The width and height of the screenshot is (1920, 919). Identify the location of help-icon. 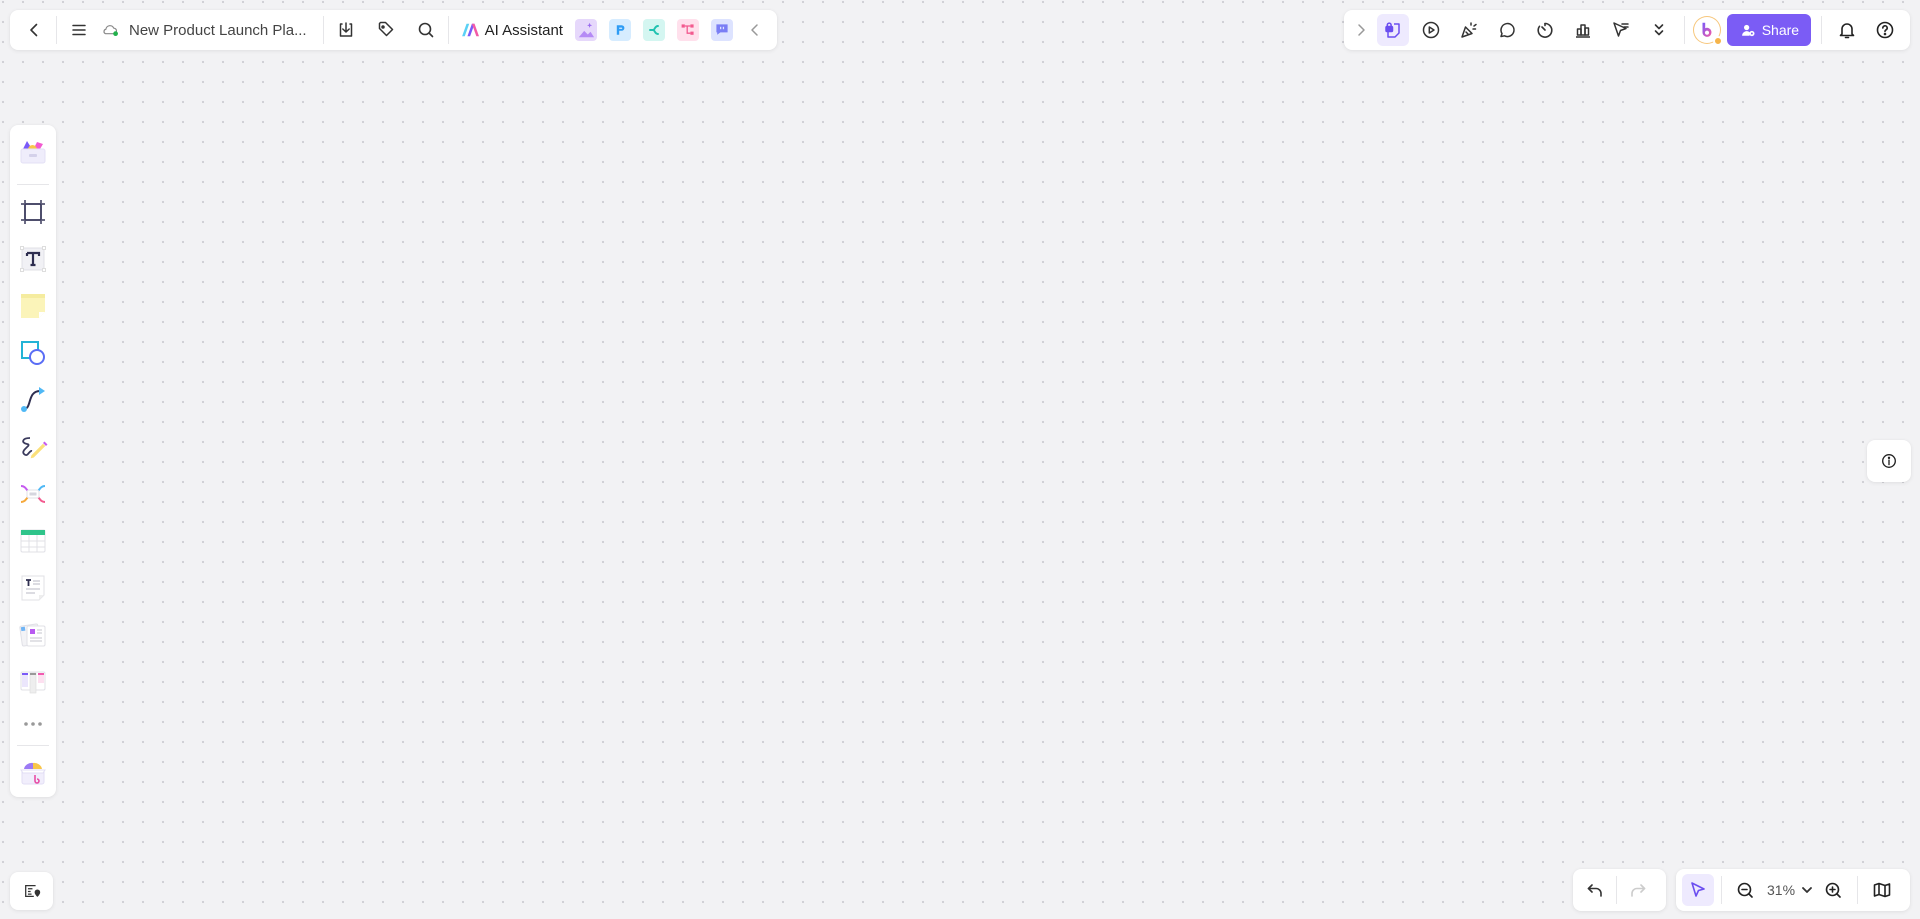
(1885, 30).